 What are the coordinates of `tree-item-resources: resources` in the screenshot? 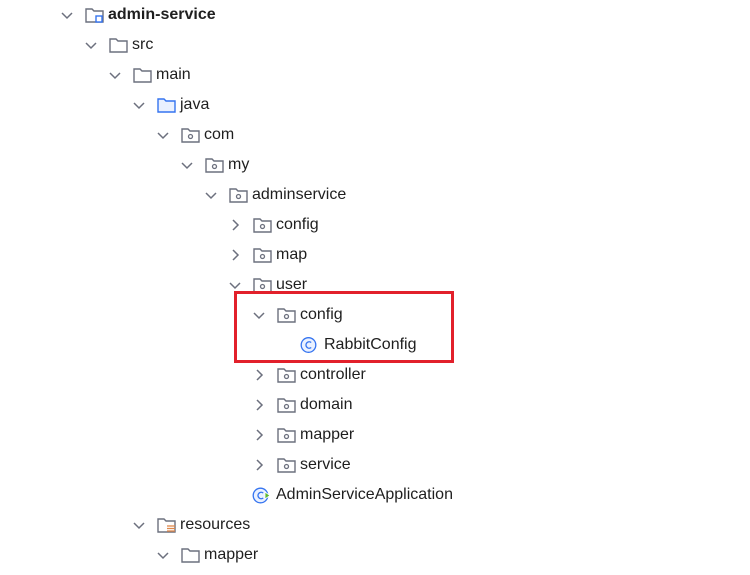 It's located at (191, 525).